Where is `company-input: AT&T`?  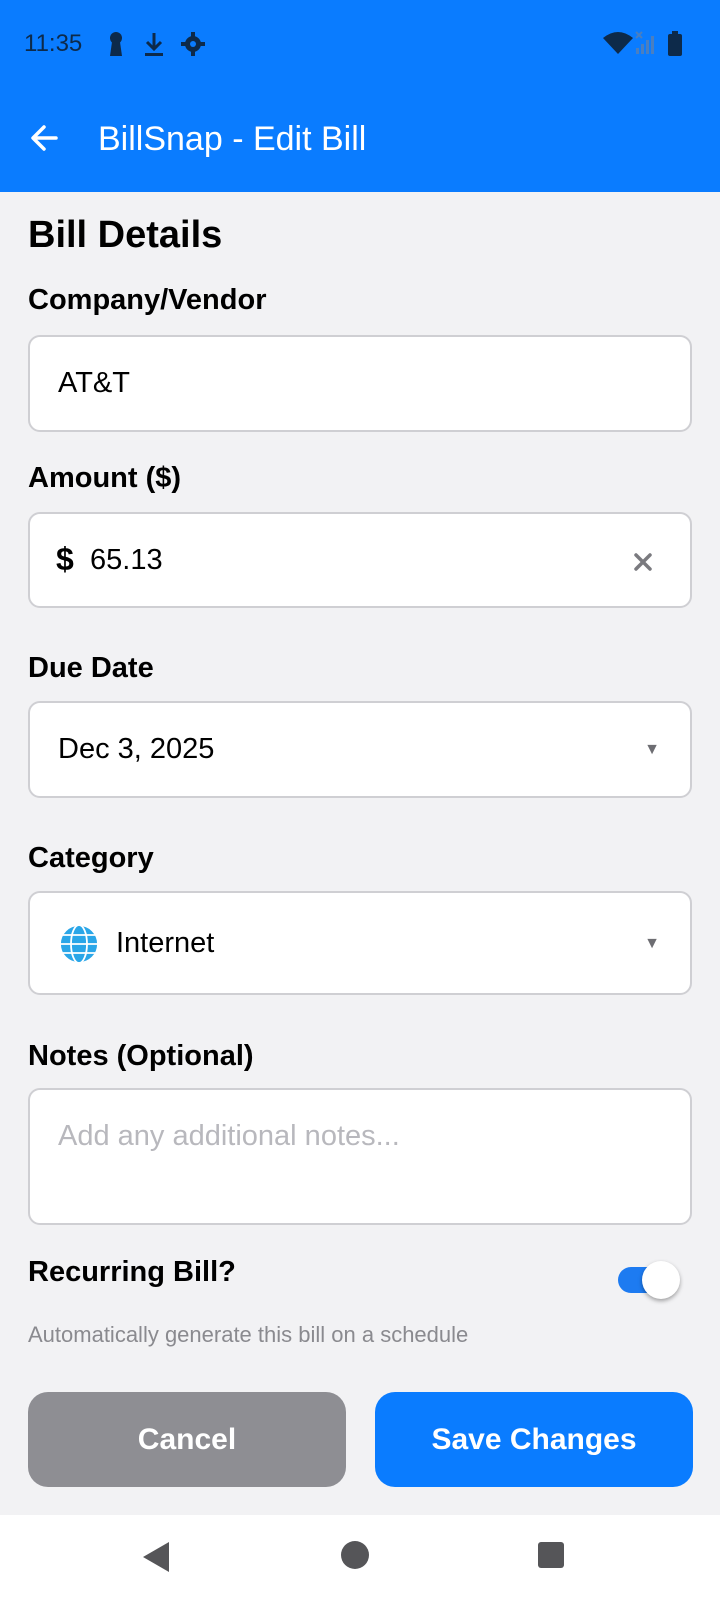
company-input: AT&T is located at coordinates (360, 383).